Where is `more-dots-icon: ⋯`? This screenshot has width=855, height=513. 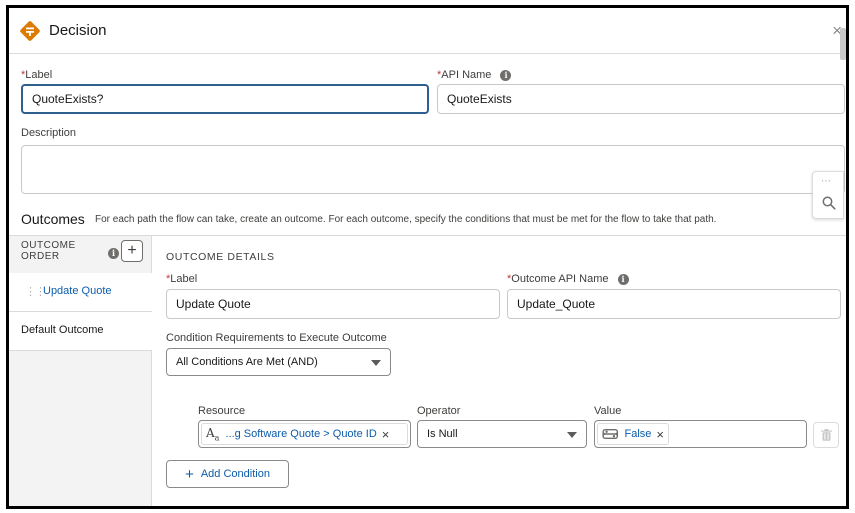 more-dots-icon: ⋯ is located at coordinates (826, 181).